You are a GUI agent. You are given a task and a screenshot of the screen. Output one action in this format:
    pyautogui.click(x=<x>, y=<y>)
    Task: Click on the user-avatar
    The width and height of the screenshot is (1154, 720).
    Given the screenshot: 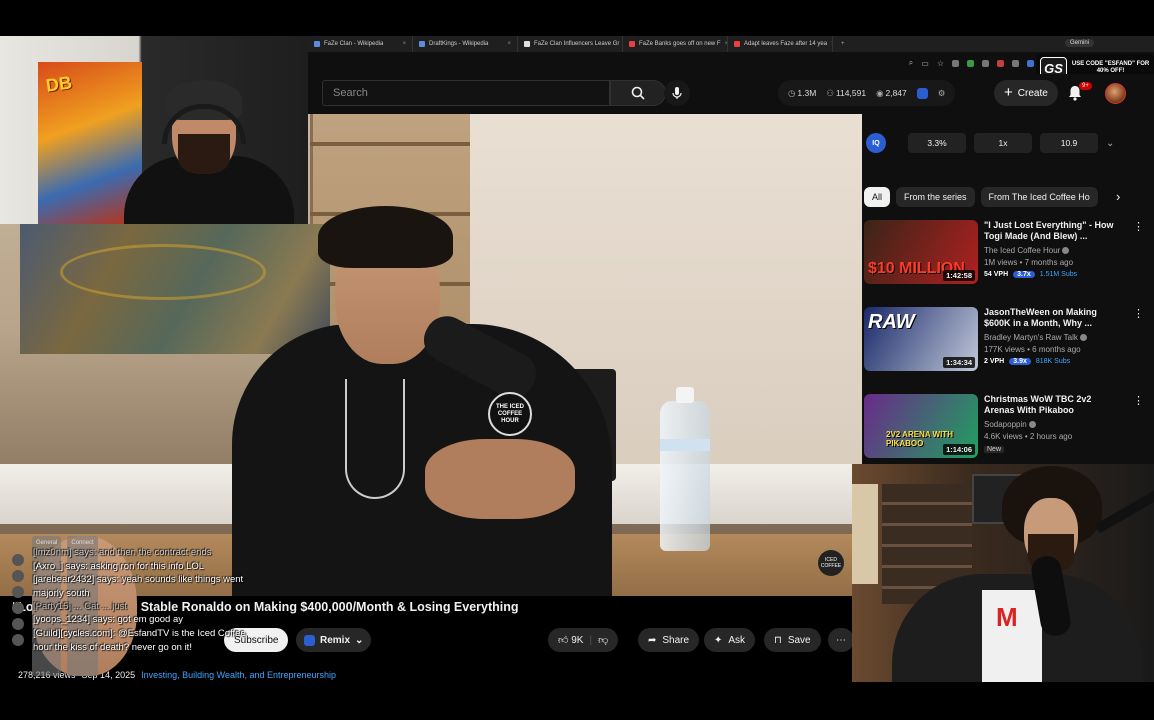 What is the action you would take?
    pyautogui.click(x=1115, y=93)
    